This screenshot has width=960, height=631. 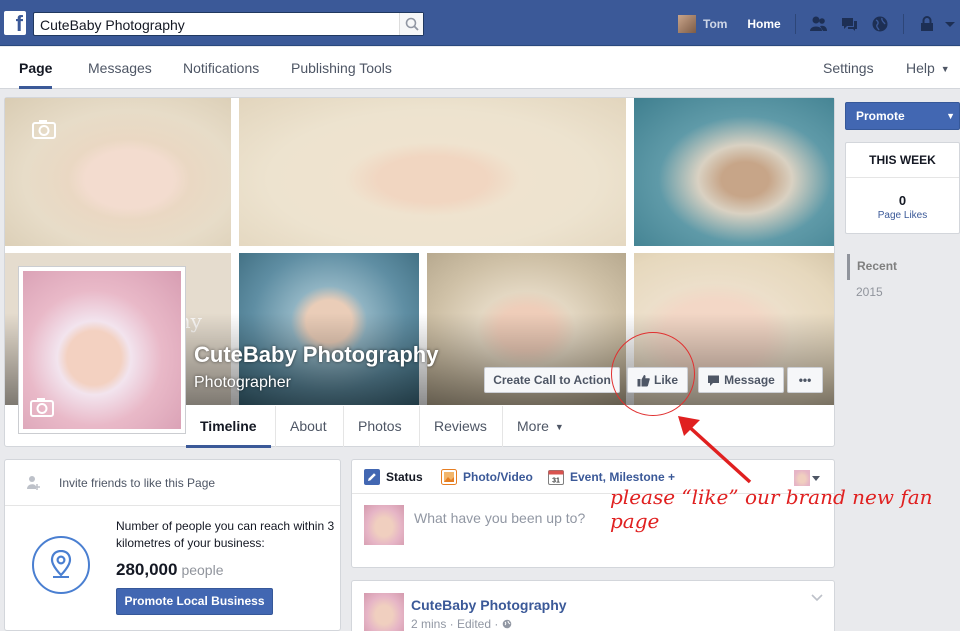 What do you see at coordinates (556, 481) in the screenshot?
I see `svg-text: 31` at bounding box center [556, 481].